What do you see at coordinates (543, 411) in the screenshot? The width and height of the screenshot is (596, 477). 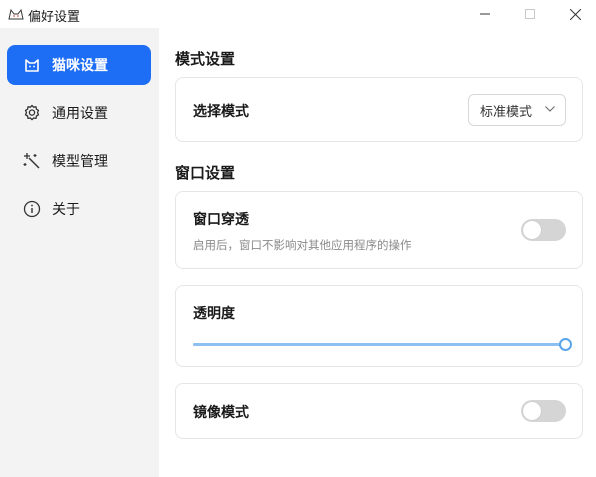 I see `mirror-toggle` at bounding box center [543, 411].